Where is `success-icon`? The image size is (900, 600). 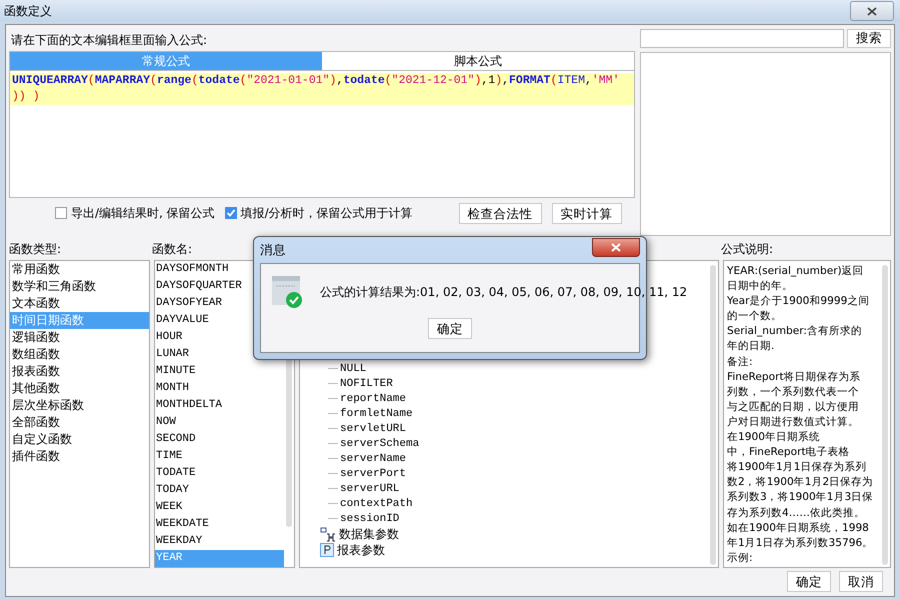
success-icon is located at coordinates (287, 292).